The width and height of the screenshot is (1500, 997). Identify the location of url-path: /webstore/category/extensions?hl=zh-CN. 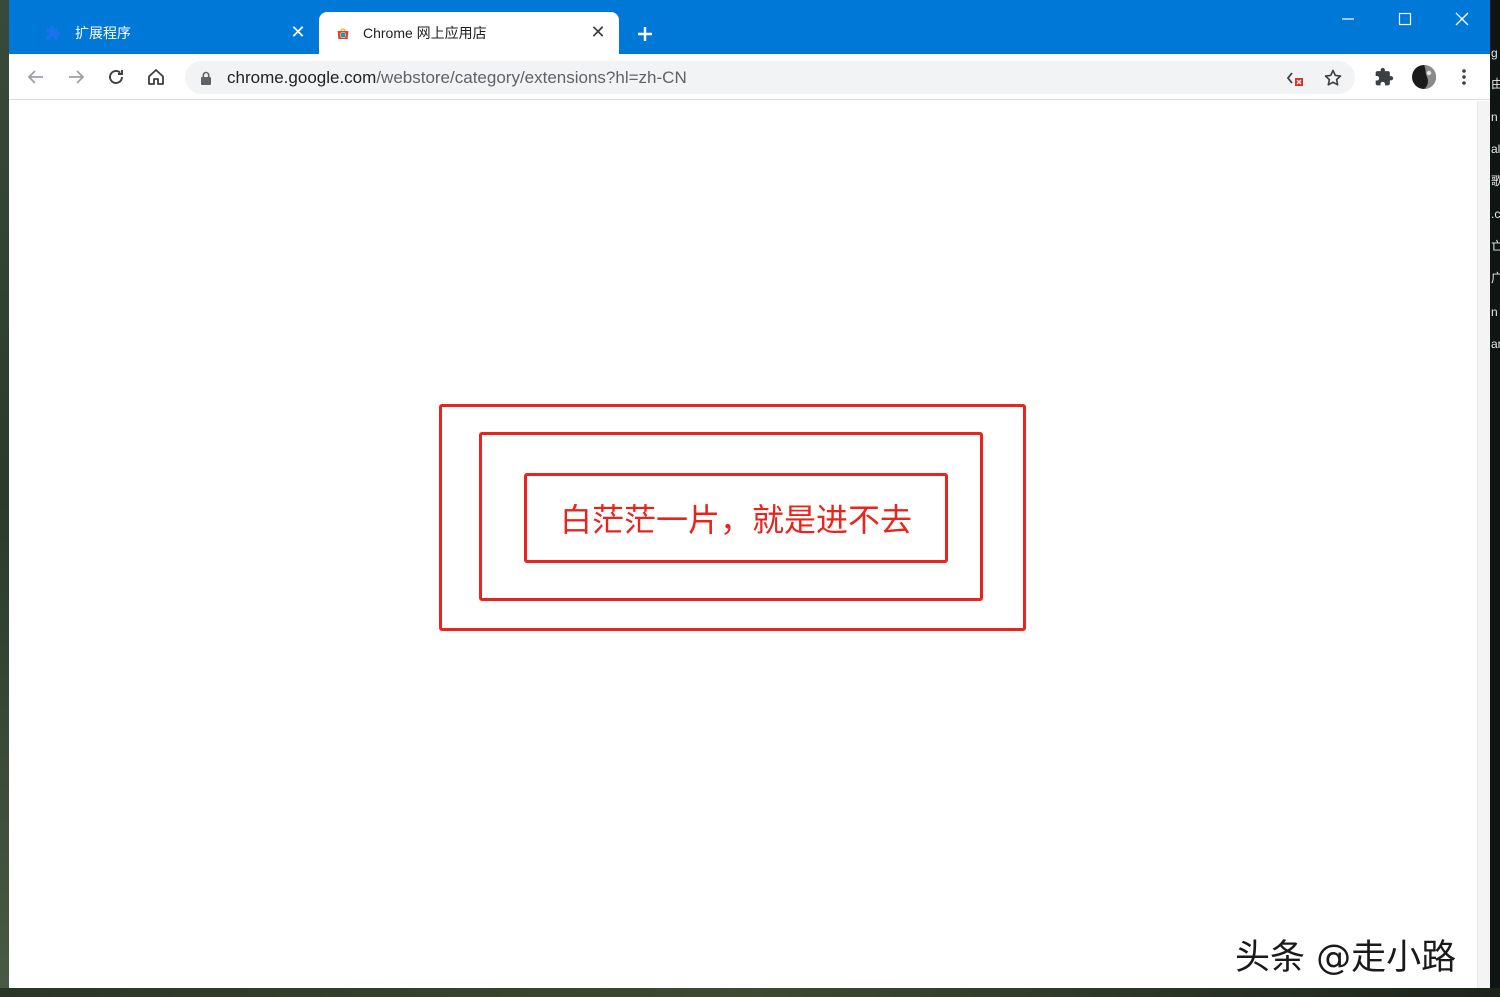
(531, 77).